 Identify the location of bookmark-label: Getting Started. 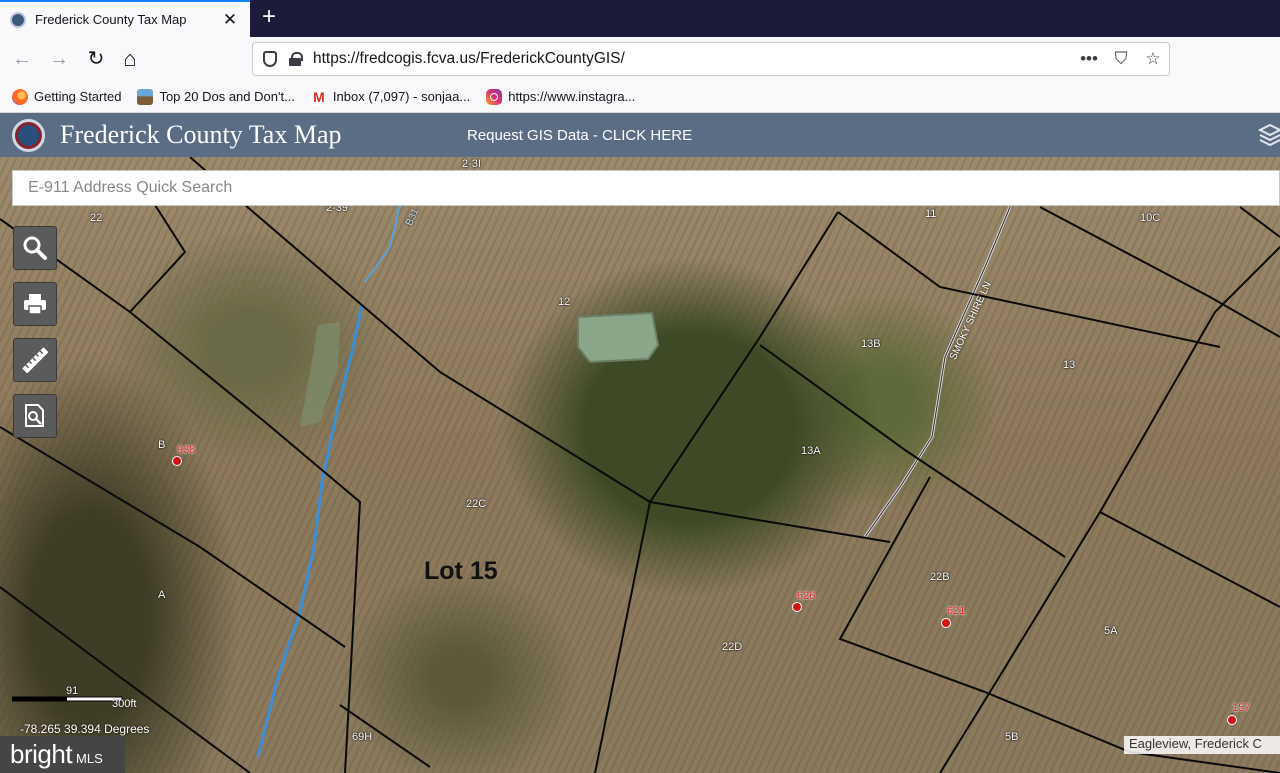
(78, 96).